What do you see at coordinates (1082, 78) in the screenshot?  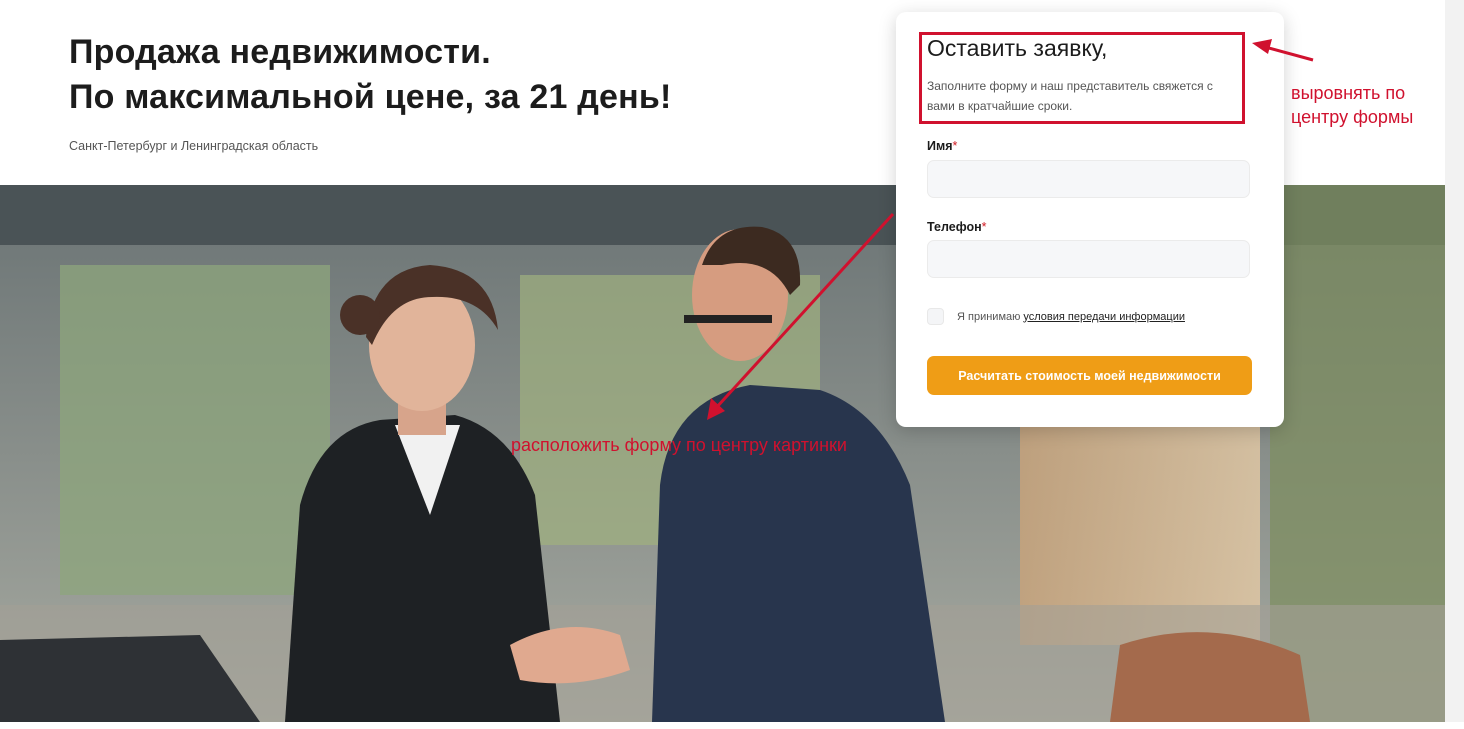 I see `annotation-highlight-box` at bounding box center [1082, 78].